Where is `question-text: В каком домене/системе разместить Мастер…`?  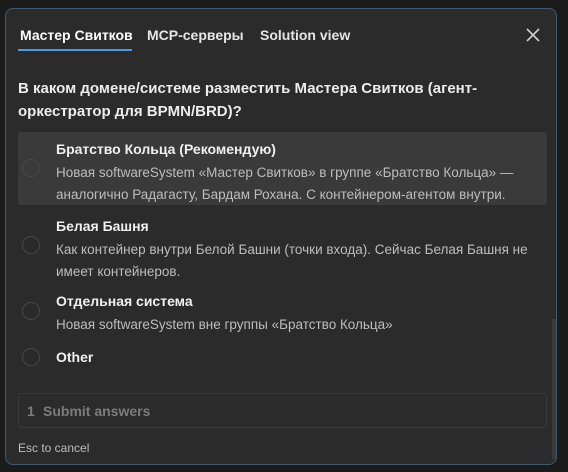 question-text: В каком домене/системе разместить Мастер… is located at coordinates (248, 100).